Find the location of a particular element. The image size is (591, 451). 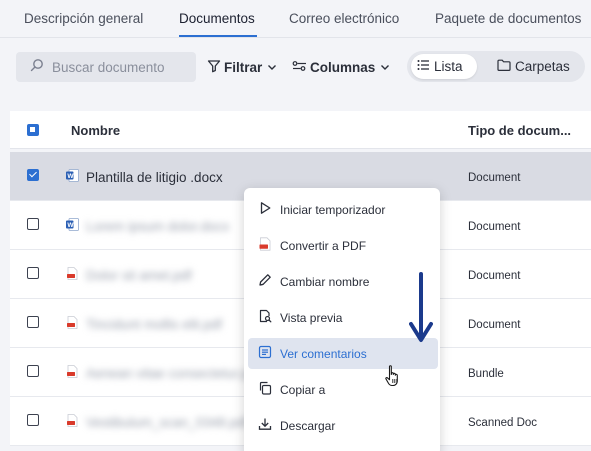

active-tab-indicator is located at coordinates (218, 36).